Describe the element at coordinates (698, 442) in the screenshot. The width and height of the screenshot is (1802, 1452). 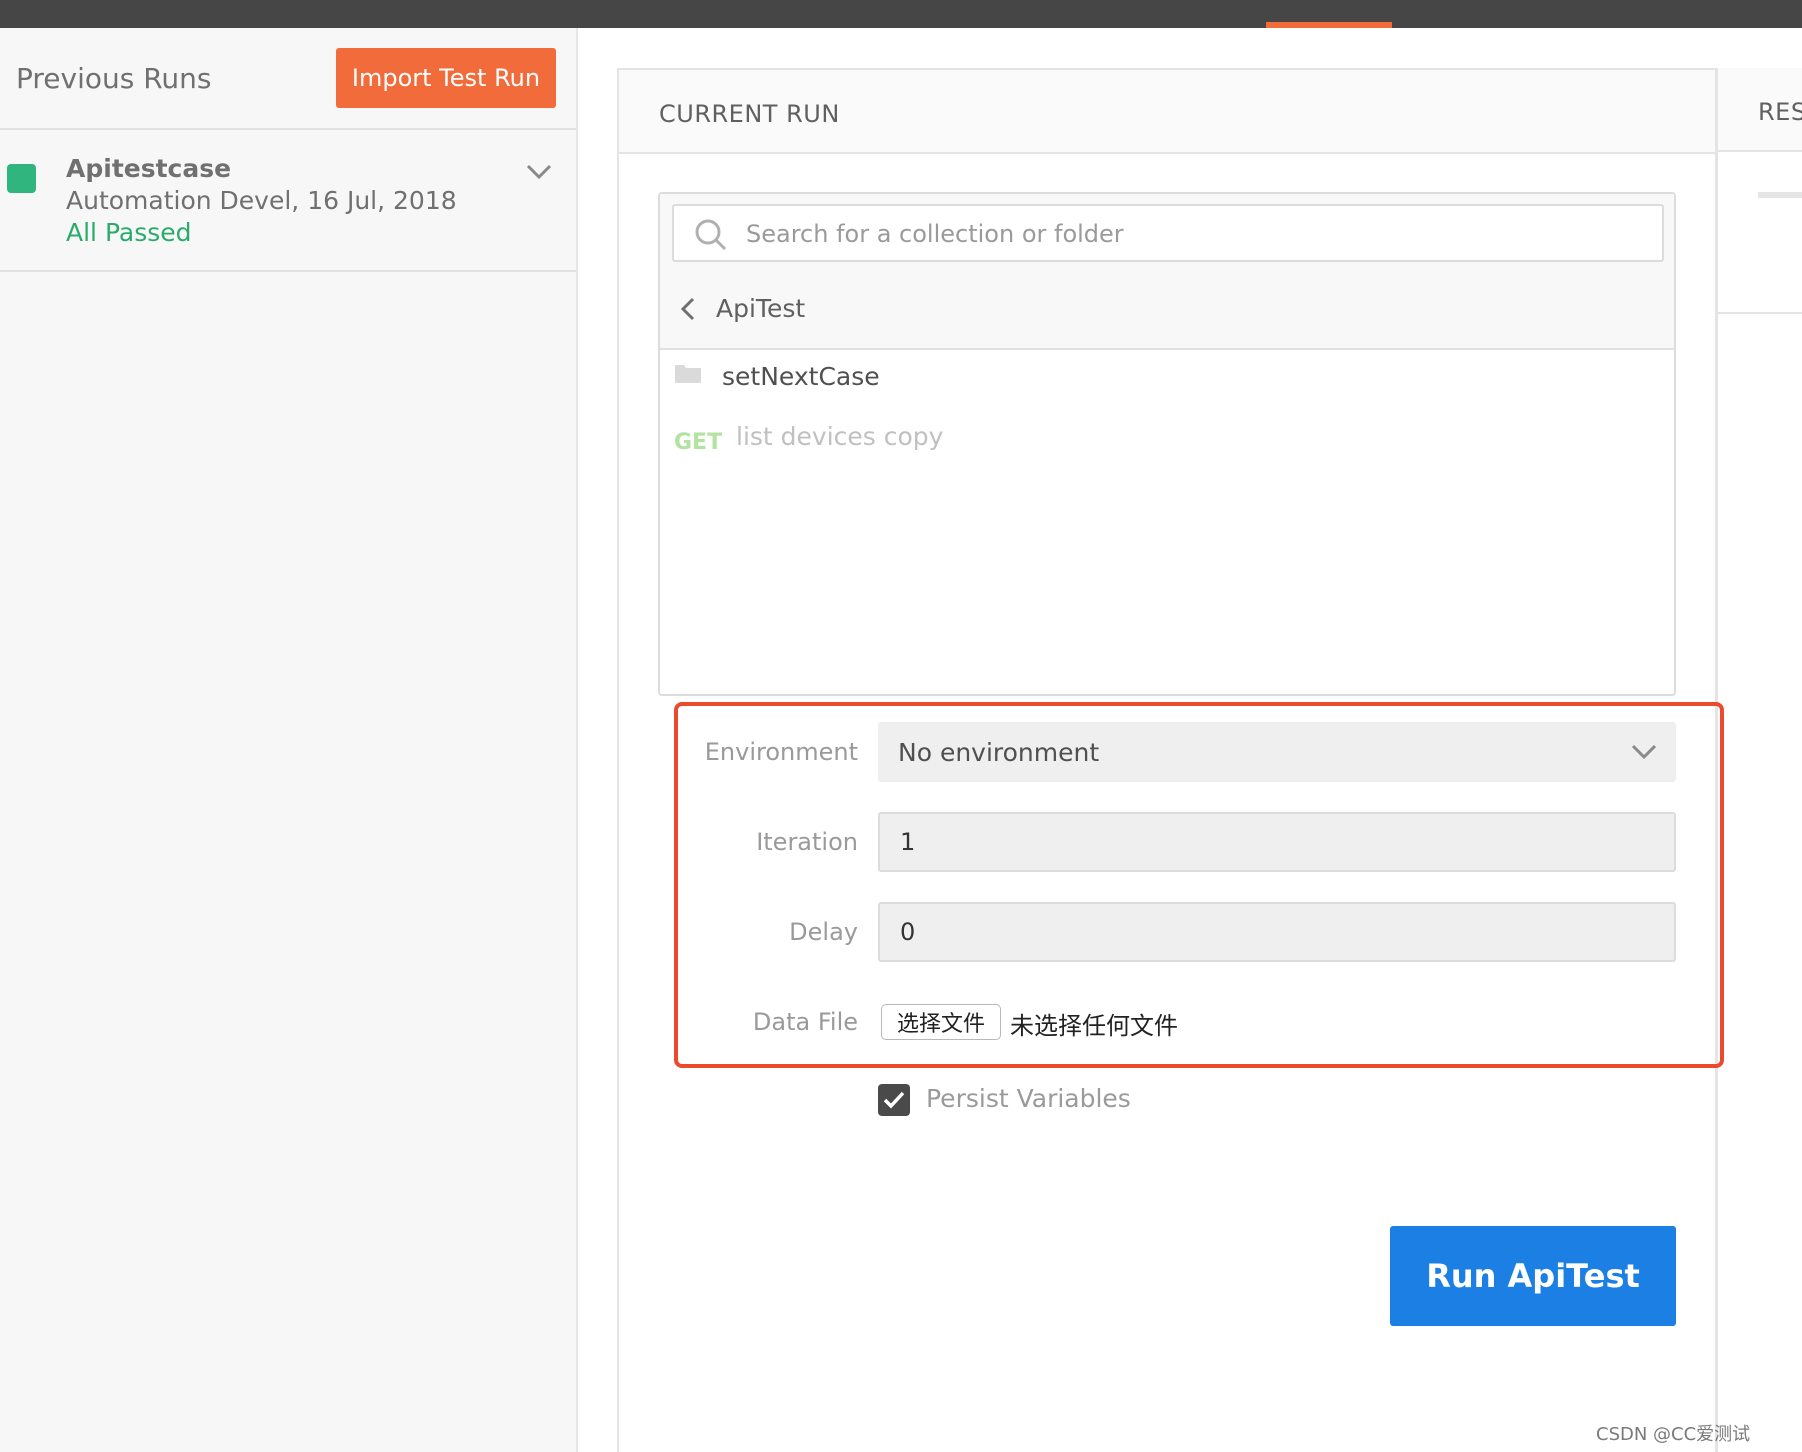
I see `request-method-badge: GET` at that location.